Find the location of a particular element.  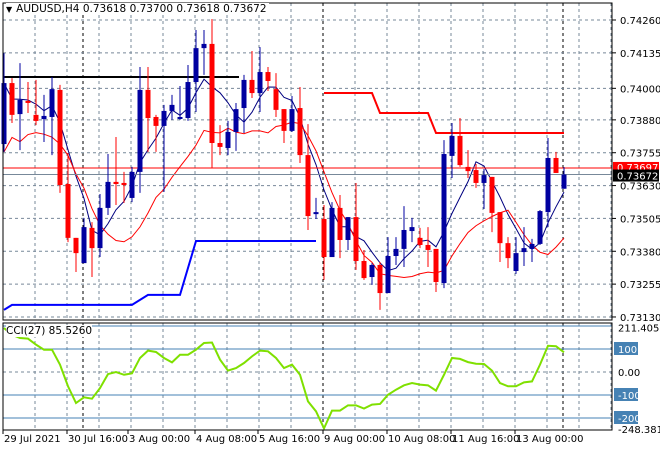

cci-axis-label: -248.381 is located at coordinates (639, 430).